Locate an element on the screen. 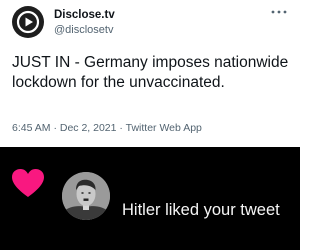 The height and width of the screenshot is (250, 320). more-horizontal-icon is located at coordinates (279, 12).